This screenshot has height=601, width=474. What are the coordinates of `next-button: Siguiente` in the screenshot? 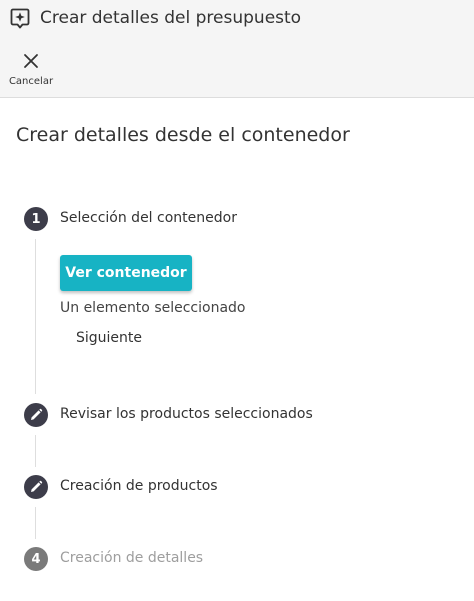 It's located at (109, 338).